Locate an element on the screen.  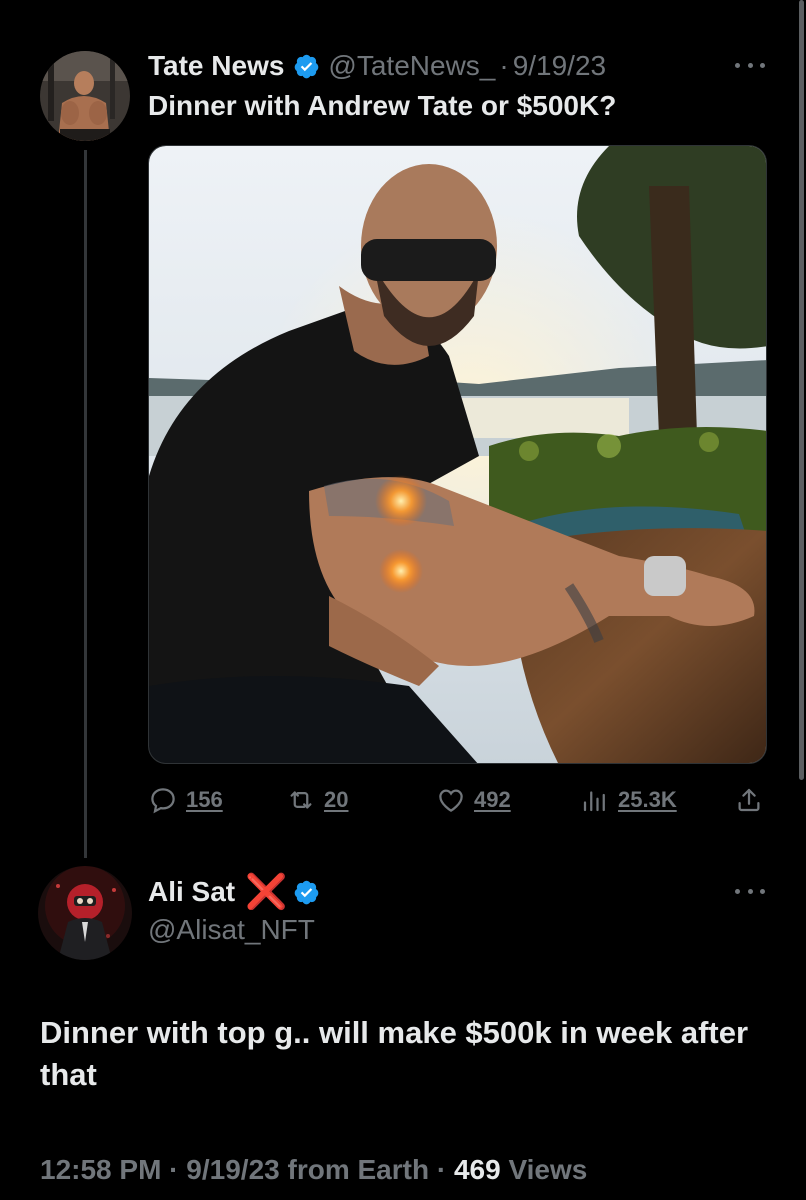
reply-icon is located at coordinates (163, 801).